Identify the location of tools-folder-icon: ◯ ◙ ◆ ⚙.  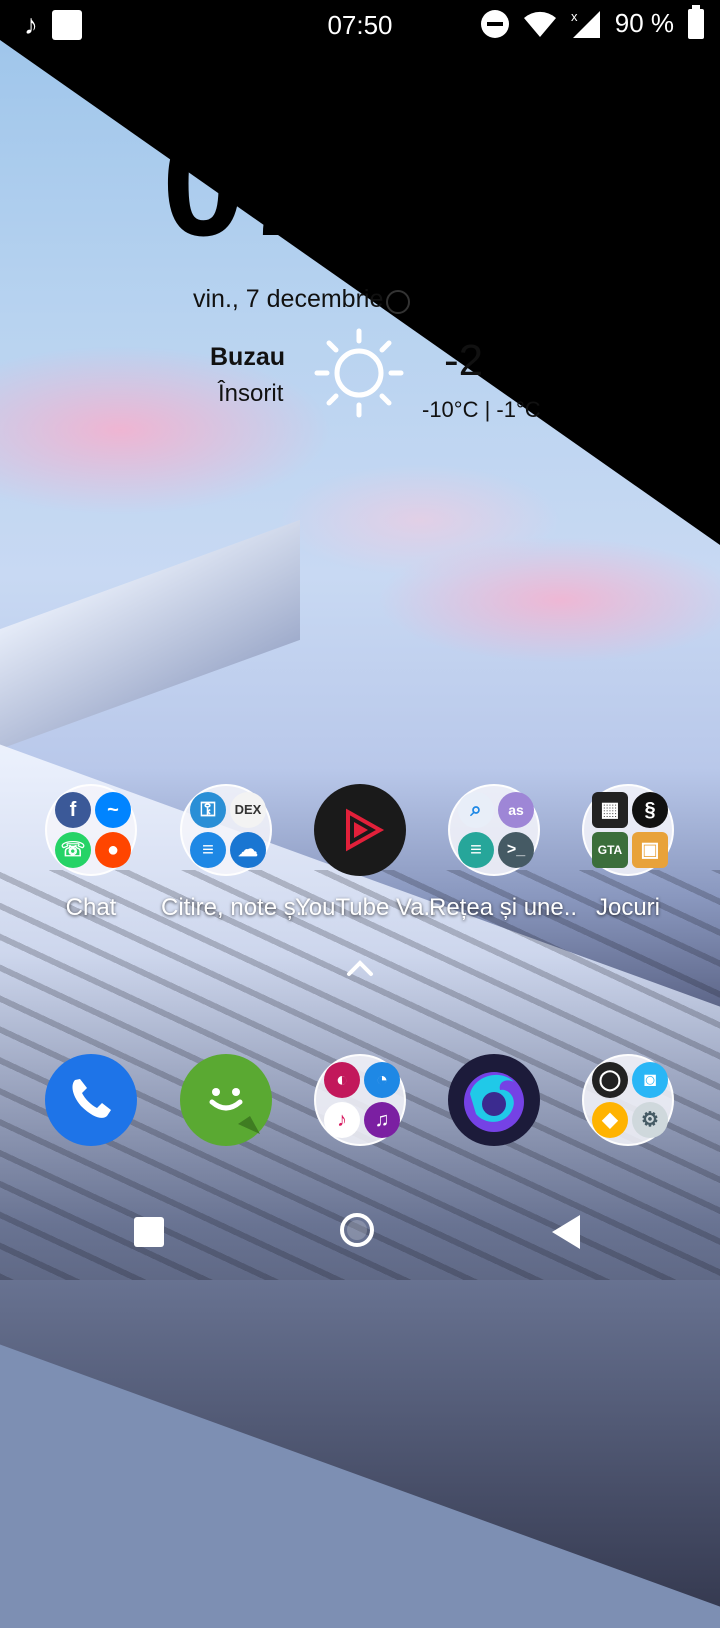
(628, 1100).